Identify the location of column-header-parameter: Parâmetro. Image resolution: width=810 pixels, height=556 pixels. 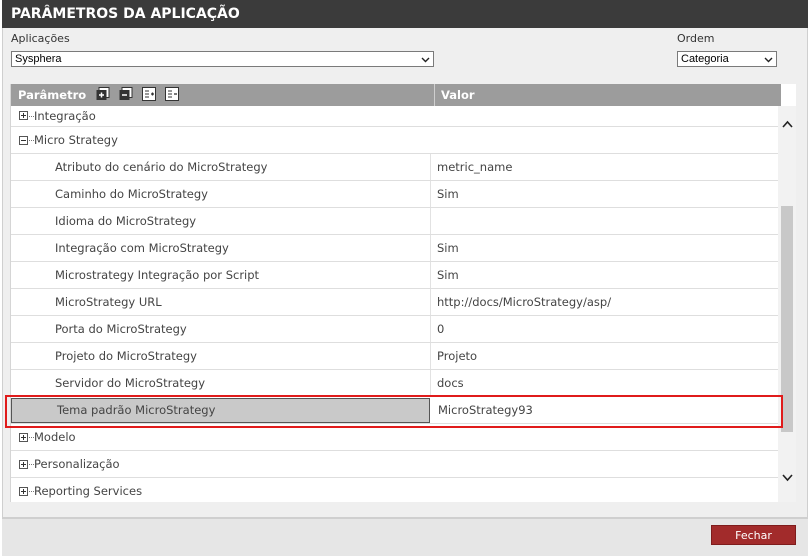
(52, 95).